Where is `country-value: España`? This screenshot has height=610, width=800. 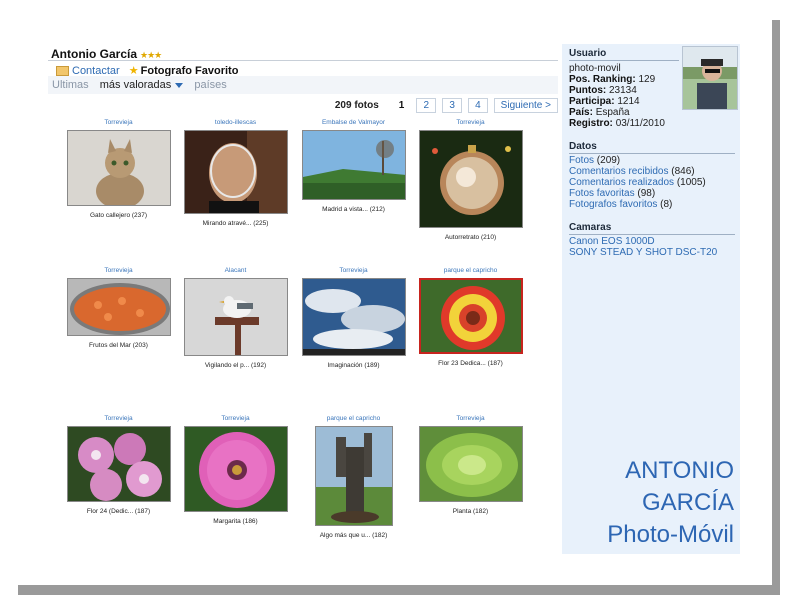 country-value: España is located at coordinates (612, 112).